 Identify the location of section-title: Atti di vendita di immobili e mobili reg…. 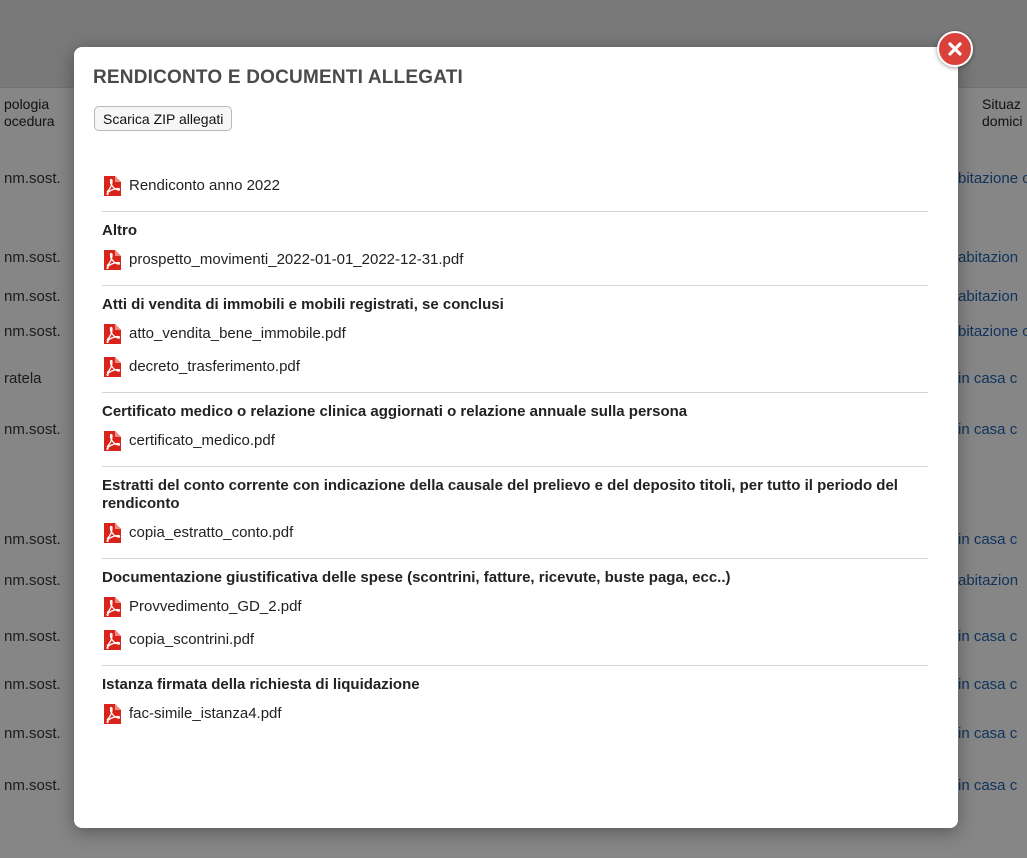
(303, 304).